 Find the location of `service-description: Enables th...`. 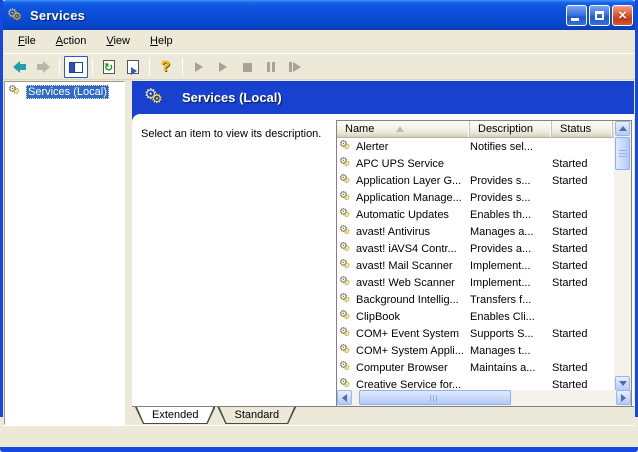

service-description: Enables th... is located at coordinates (501, 214).